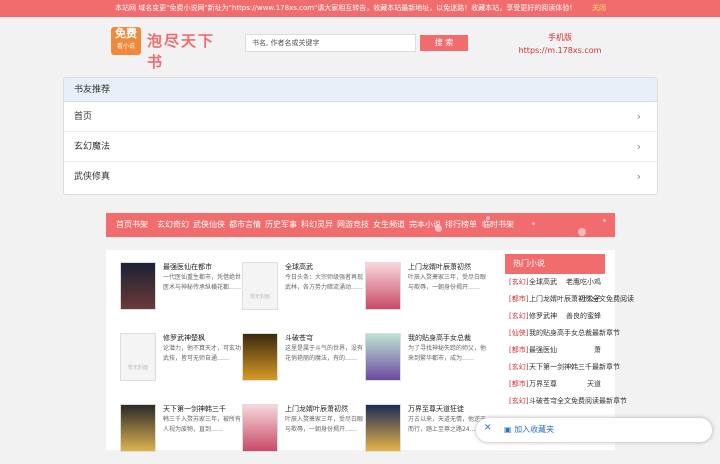  Describe the element at coordinates (360, 147) in the screenshot. I see `panel-row: 玄幻魔法 ›` at that location.